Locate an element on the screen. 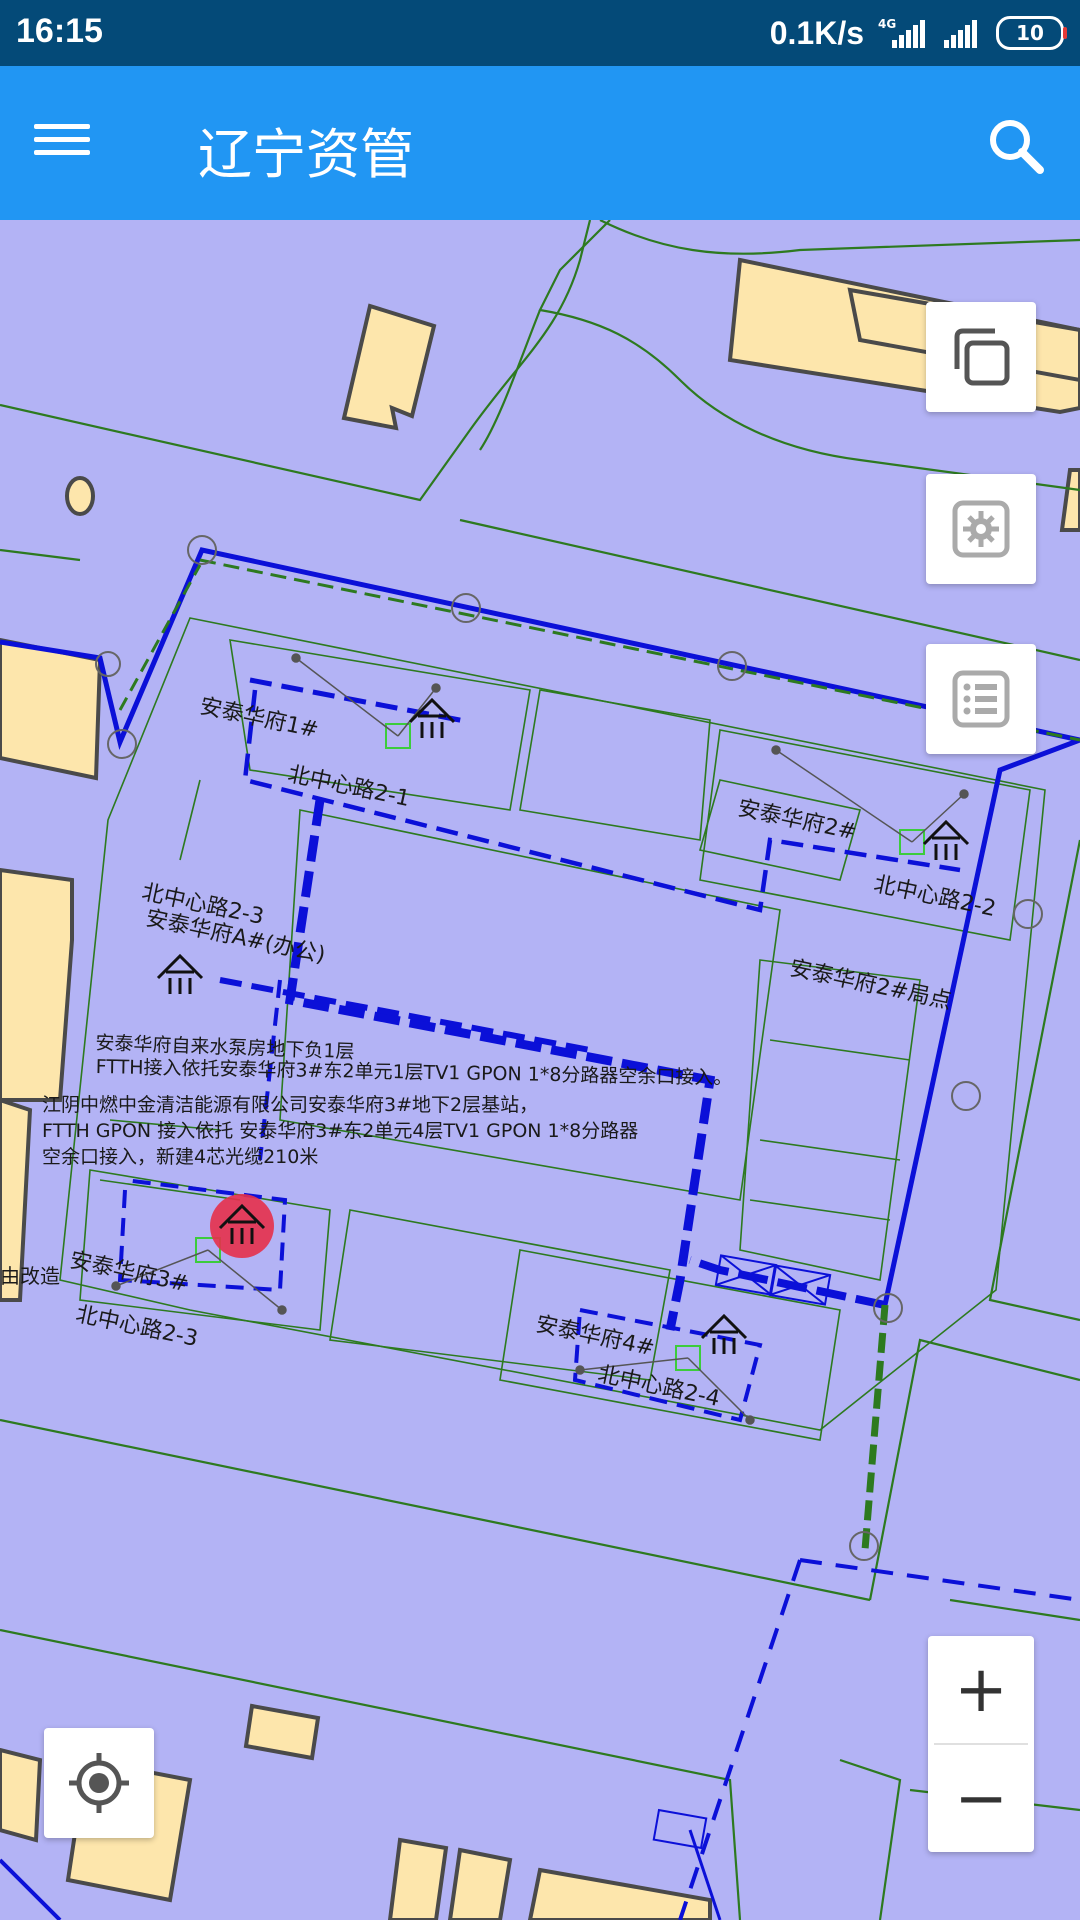 This screenshot has height=1920, width=1080. status-bar: 16:15 0.1K/s 4G 10 is located at coordinates (540, 33).